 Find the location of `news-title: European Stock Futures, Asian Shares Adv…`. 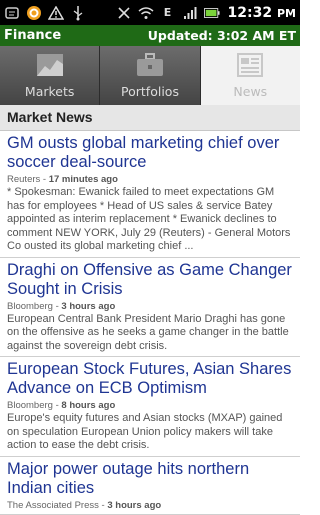

news-title: European Stock Futures, Asian Shares Adv… is located at coordinates (150, 379).